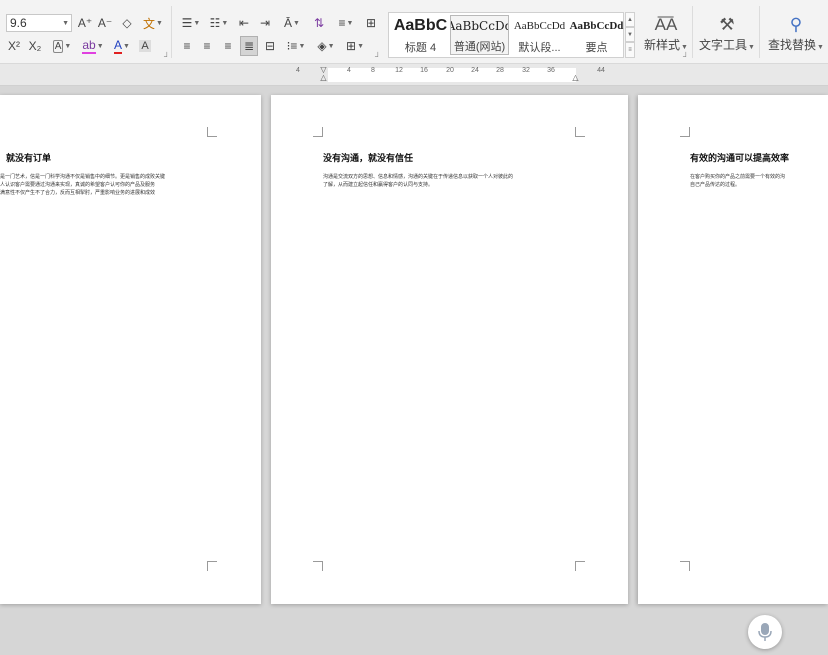 This screenshot has width=828, height=655. What do you see at coordinates (596, 35) in the screenshot?
I see `style-key-point: AaBbCcDd 要点` at bounding box center [596, 35].